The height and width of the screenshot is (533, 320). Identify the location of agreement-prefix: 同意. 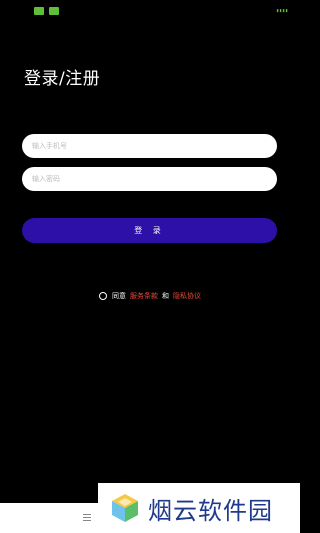
(119, 296).